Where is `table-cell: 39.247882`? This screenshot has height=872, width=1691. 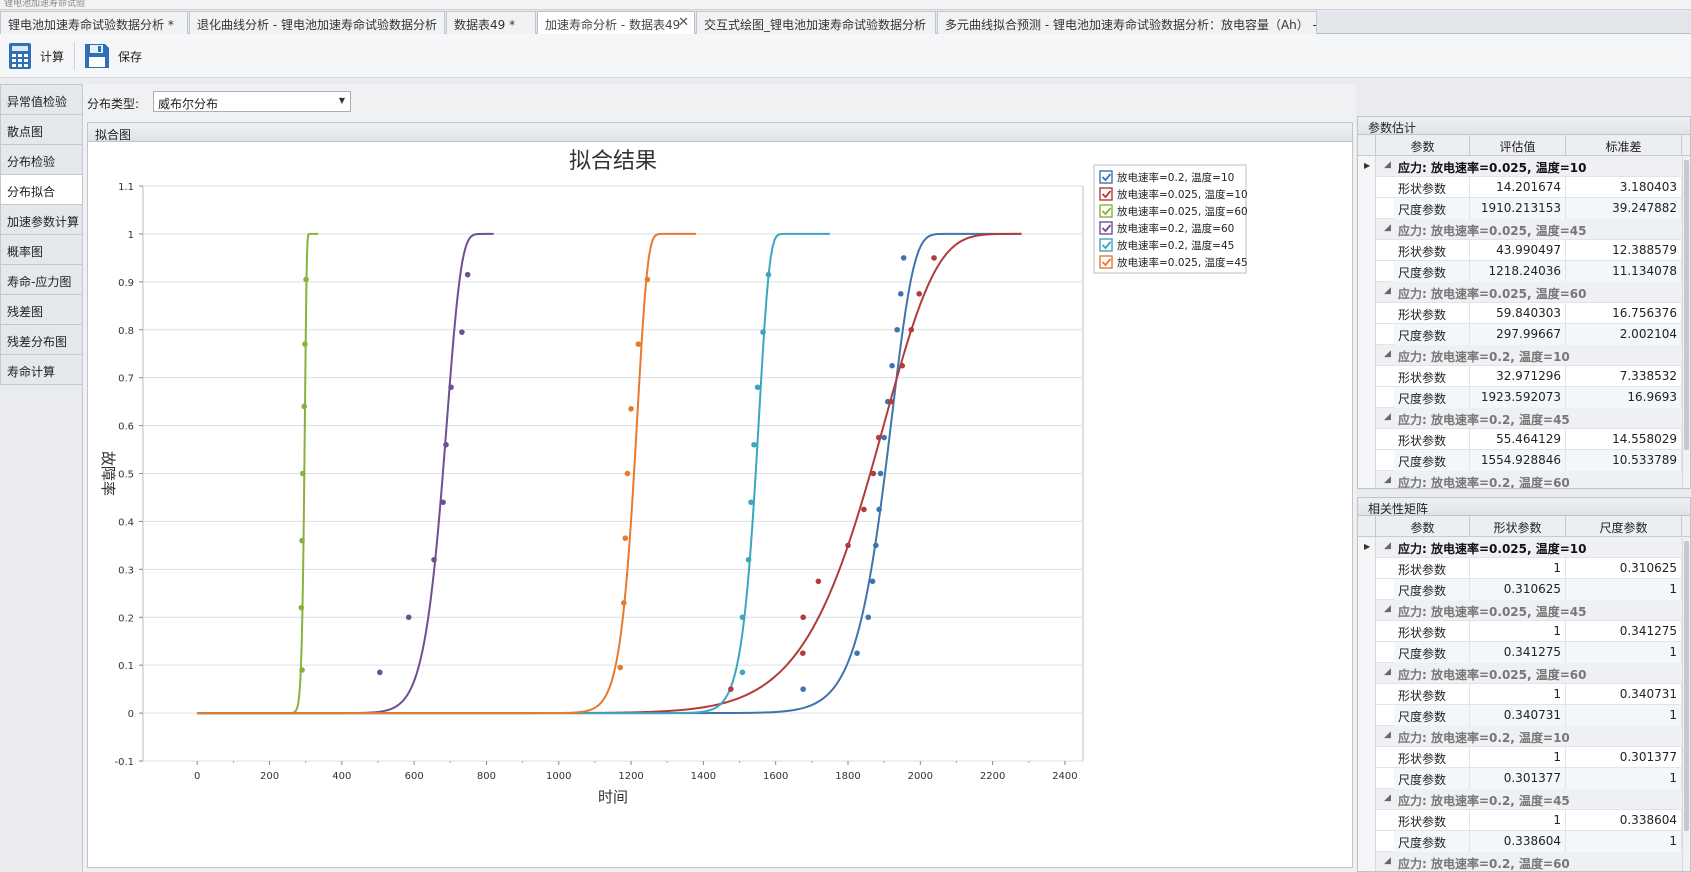
table-cell: 39.247882 is located at coordinates (1624, 208).